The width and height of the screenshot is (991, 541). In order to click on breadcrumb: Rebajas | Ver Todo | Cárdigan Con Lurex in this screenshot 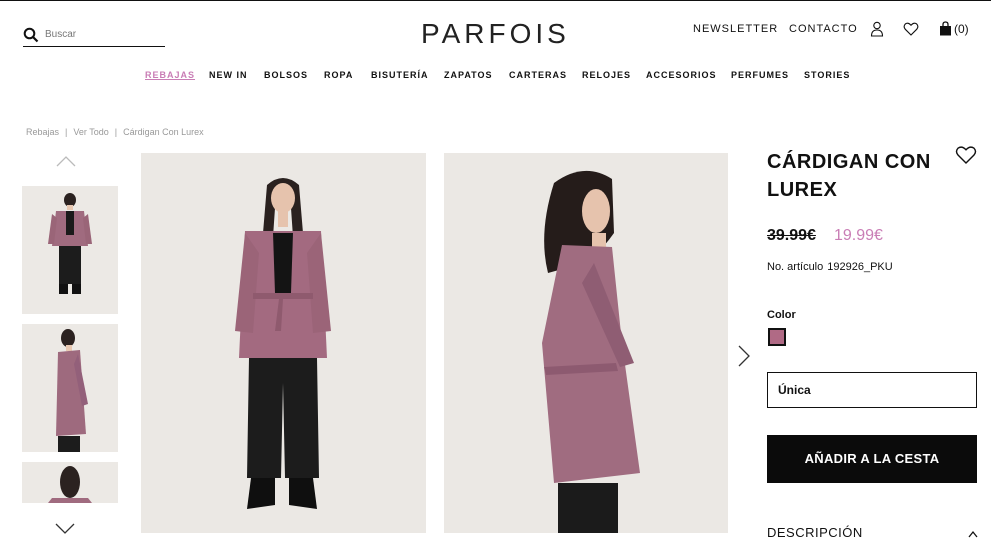, I will do `click(115, 132)`.